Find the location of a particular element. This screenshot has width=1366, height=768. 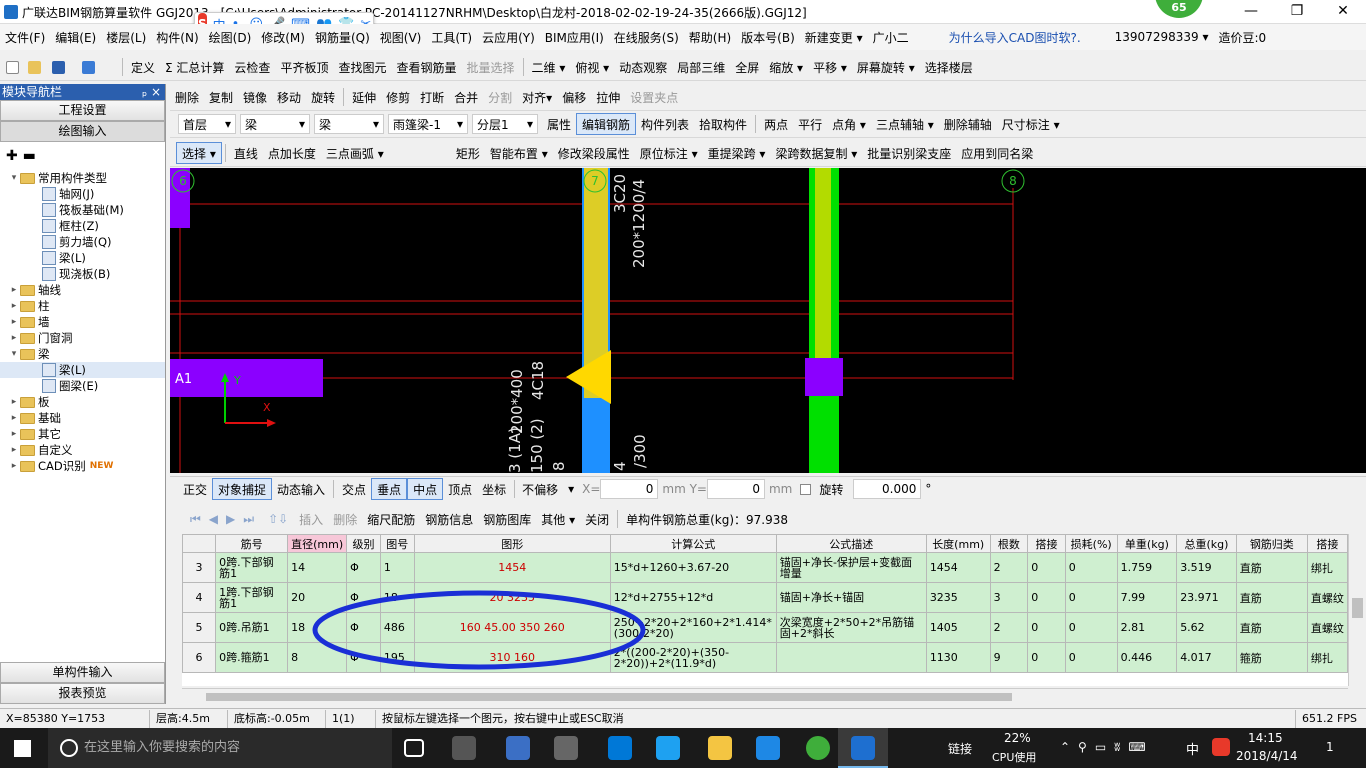

table-cell: 绑扎 is located at coordinates (1327, 657).